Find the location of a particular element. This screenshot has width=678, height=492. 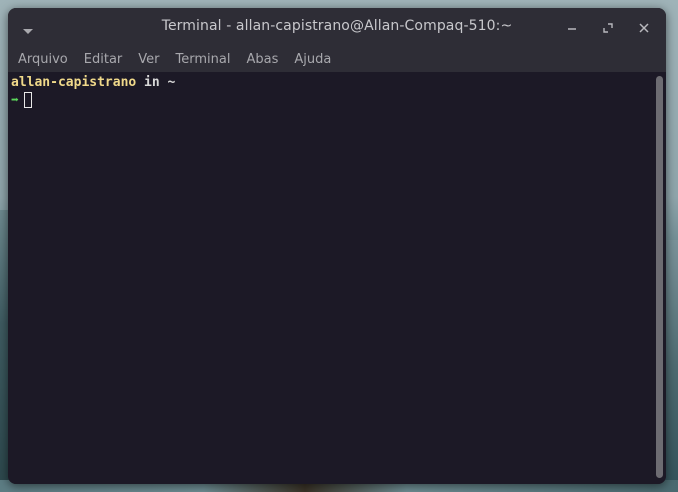

close-icon is located at coordinates (644, 28).